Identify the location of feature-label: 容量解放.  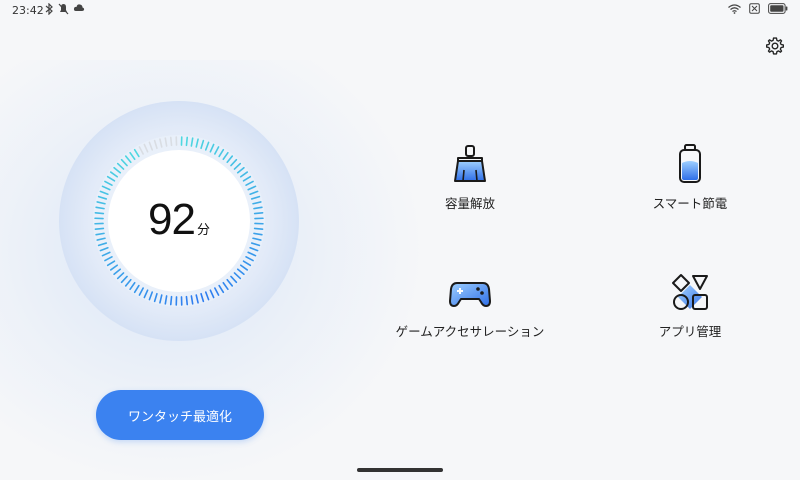
(470, 202).